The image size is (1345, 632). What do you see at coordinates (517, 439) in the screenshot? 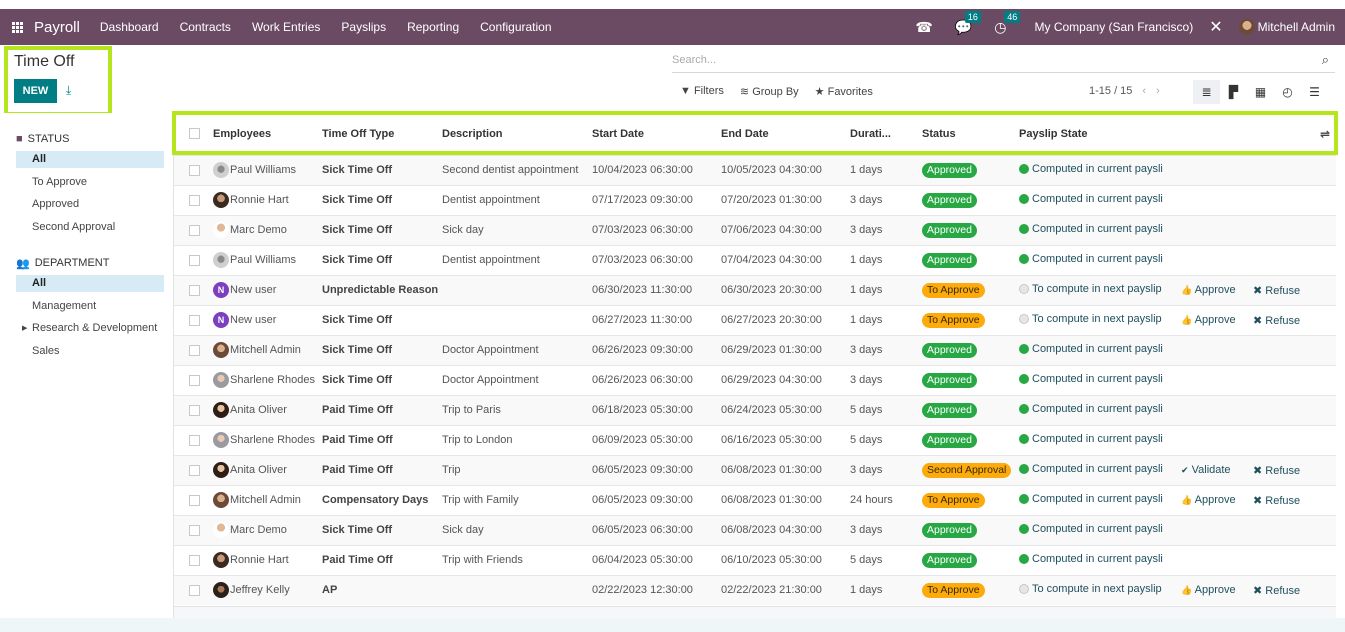
I see `description: Trip to London` at bounding box center [517, 439].